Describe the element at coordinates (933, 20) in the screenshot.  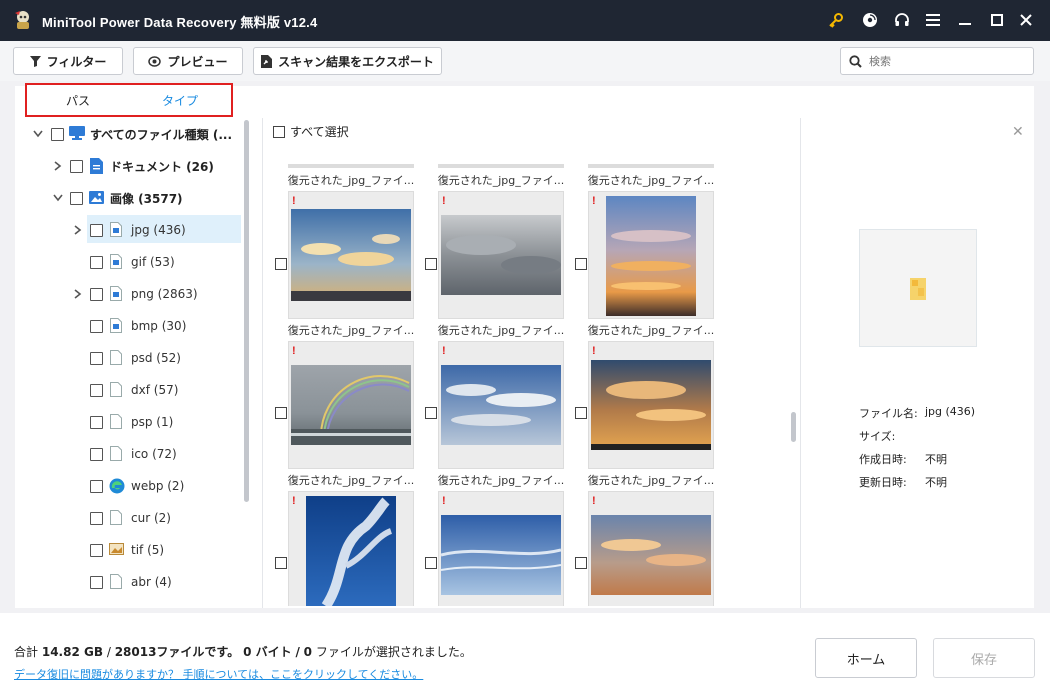
I see `menu-icon` at that location.